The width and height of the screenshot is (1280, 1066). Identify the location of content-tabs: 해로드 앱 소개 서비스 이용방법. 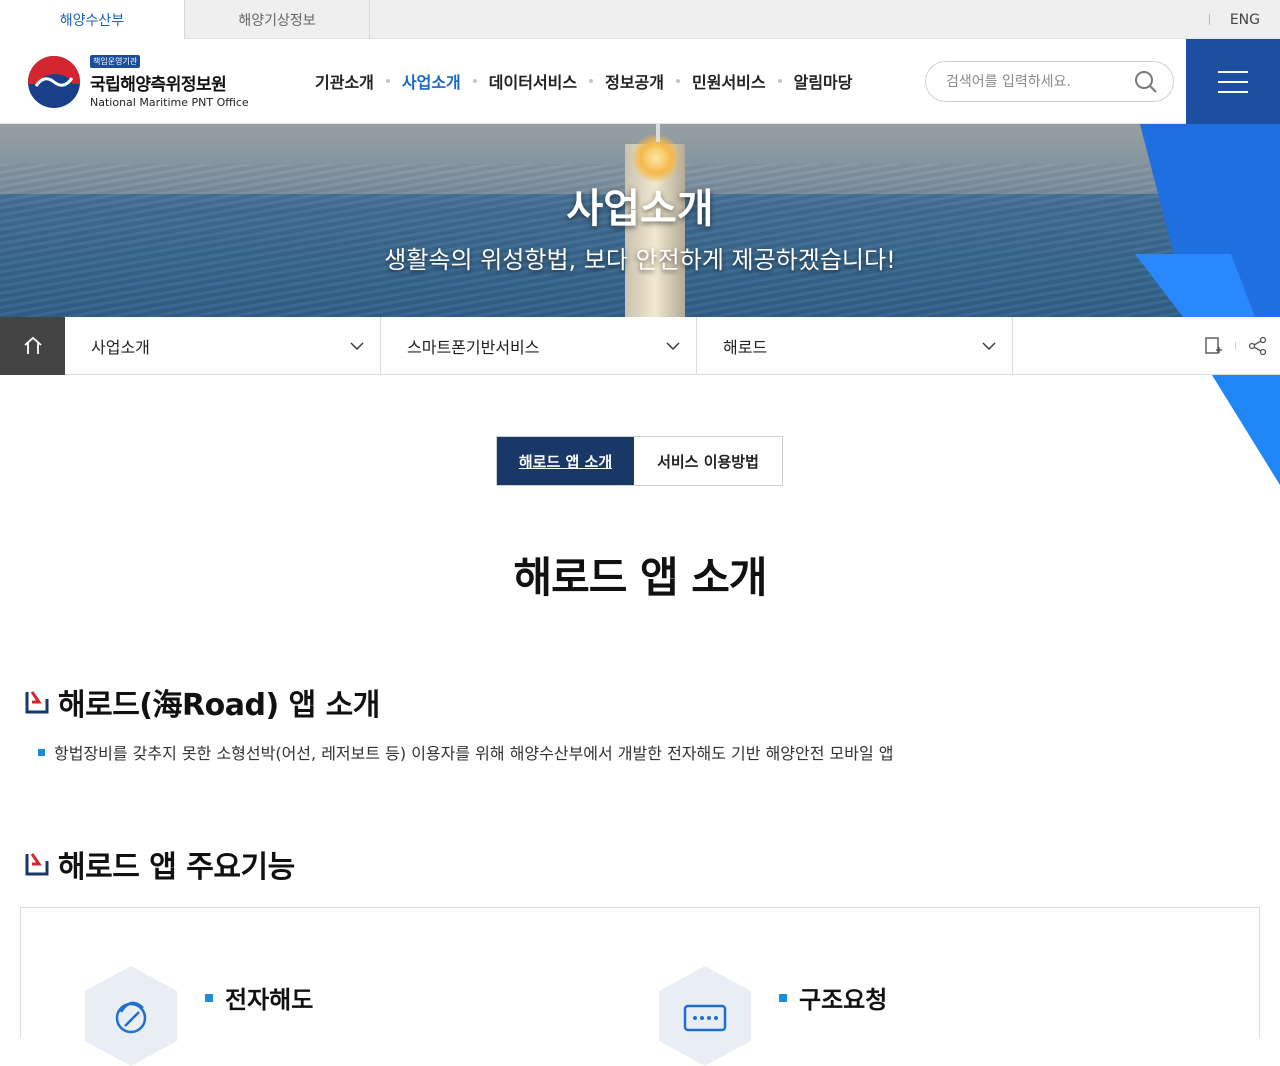
(639, 461).